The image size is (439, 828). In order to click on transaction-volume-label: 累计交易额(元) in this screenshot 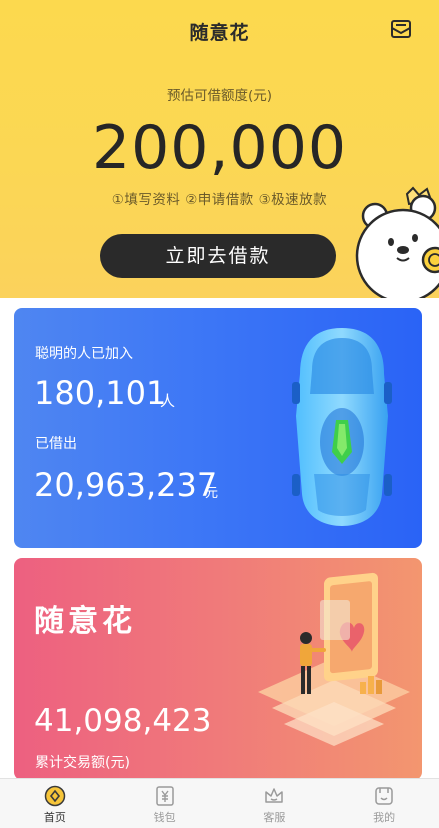, I will do `click(82, 763)`.